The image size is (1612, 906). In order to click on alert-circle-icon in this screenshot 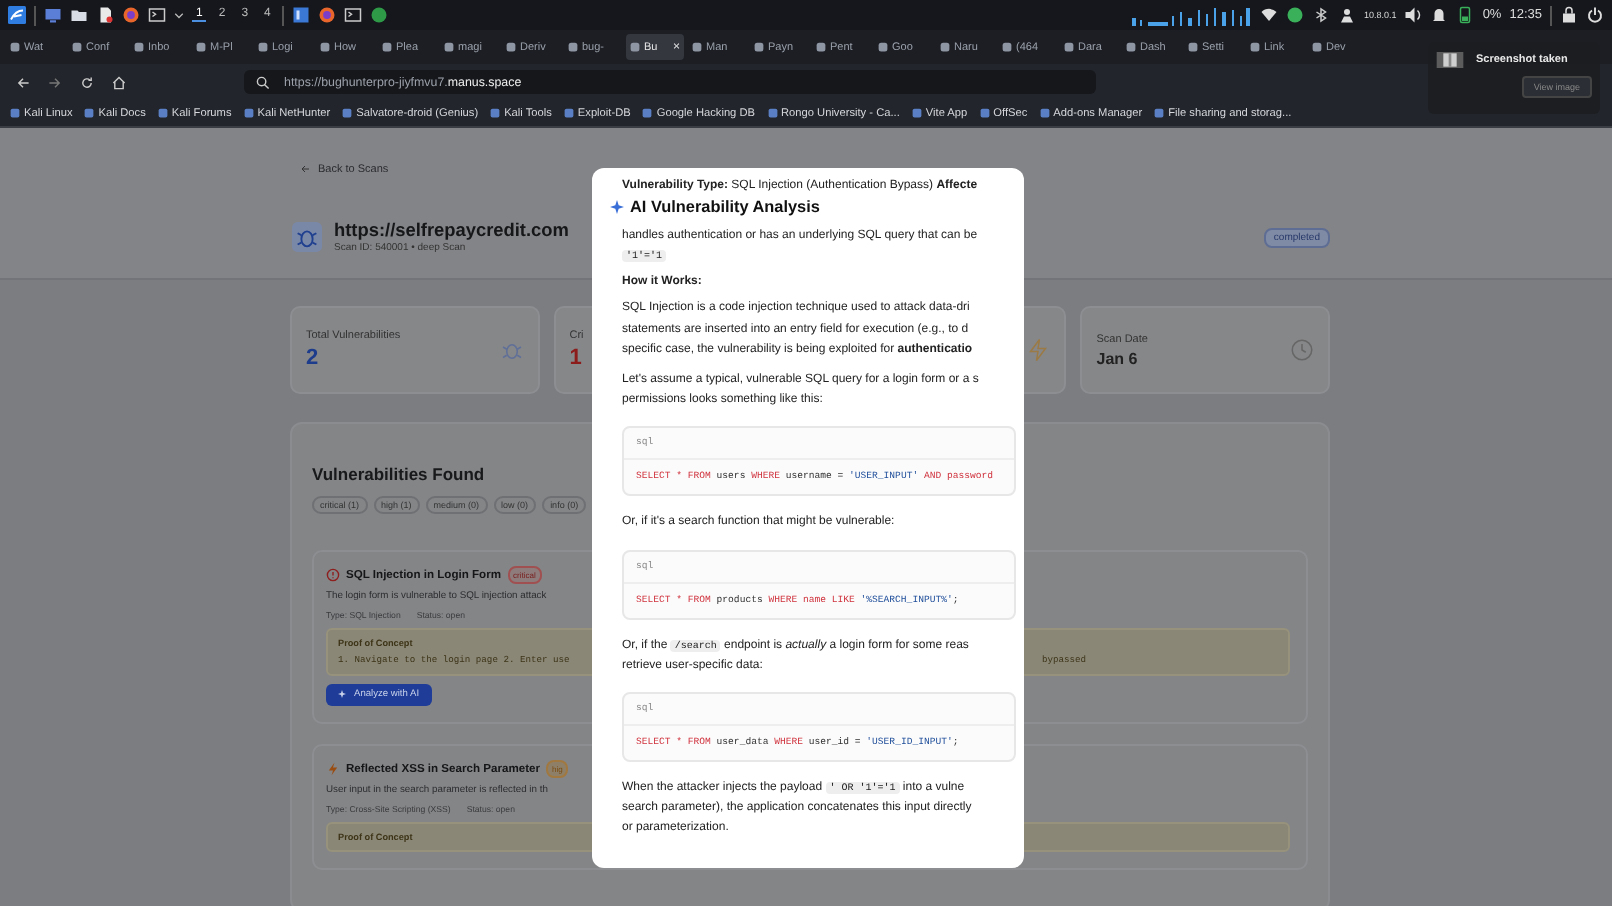, I will do `click(333, 575)`.